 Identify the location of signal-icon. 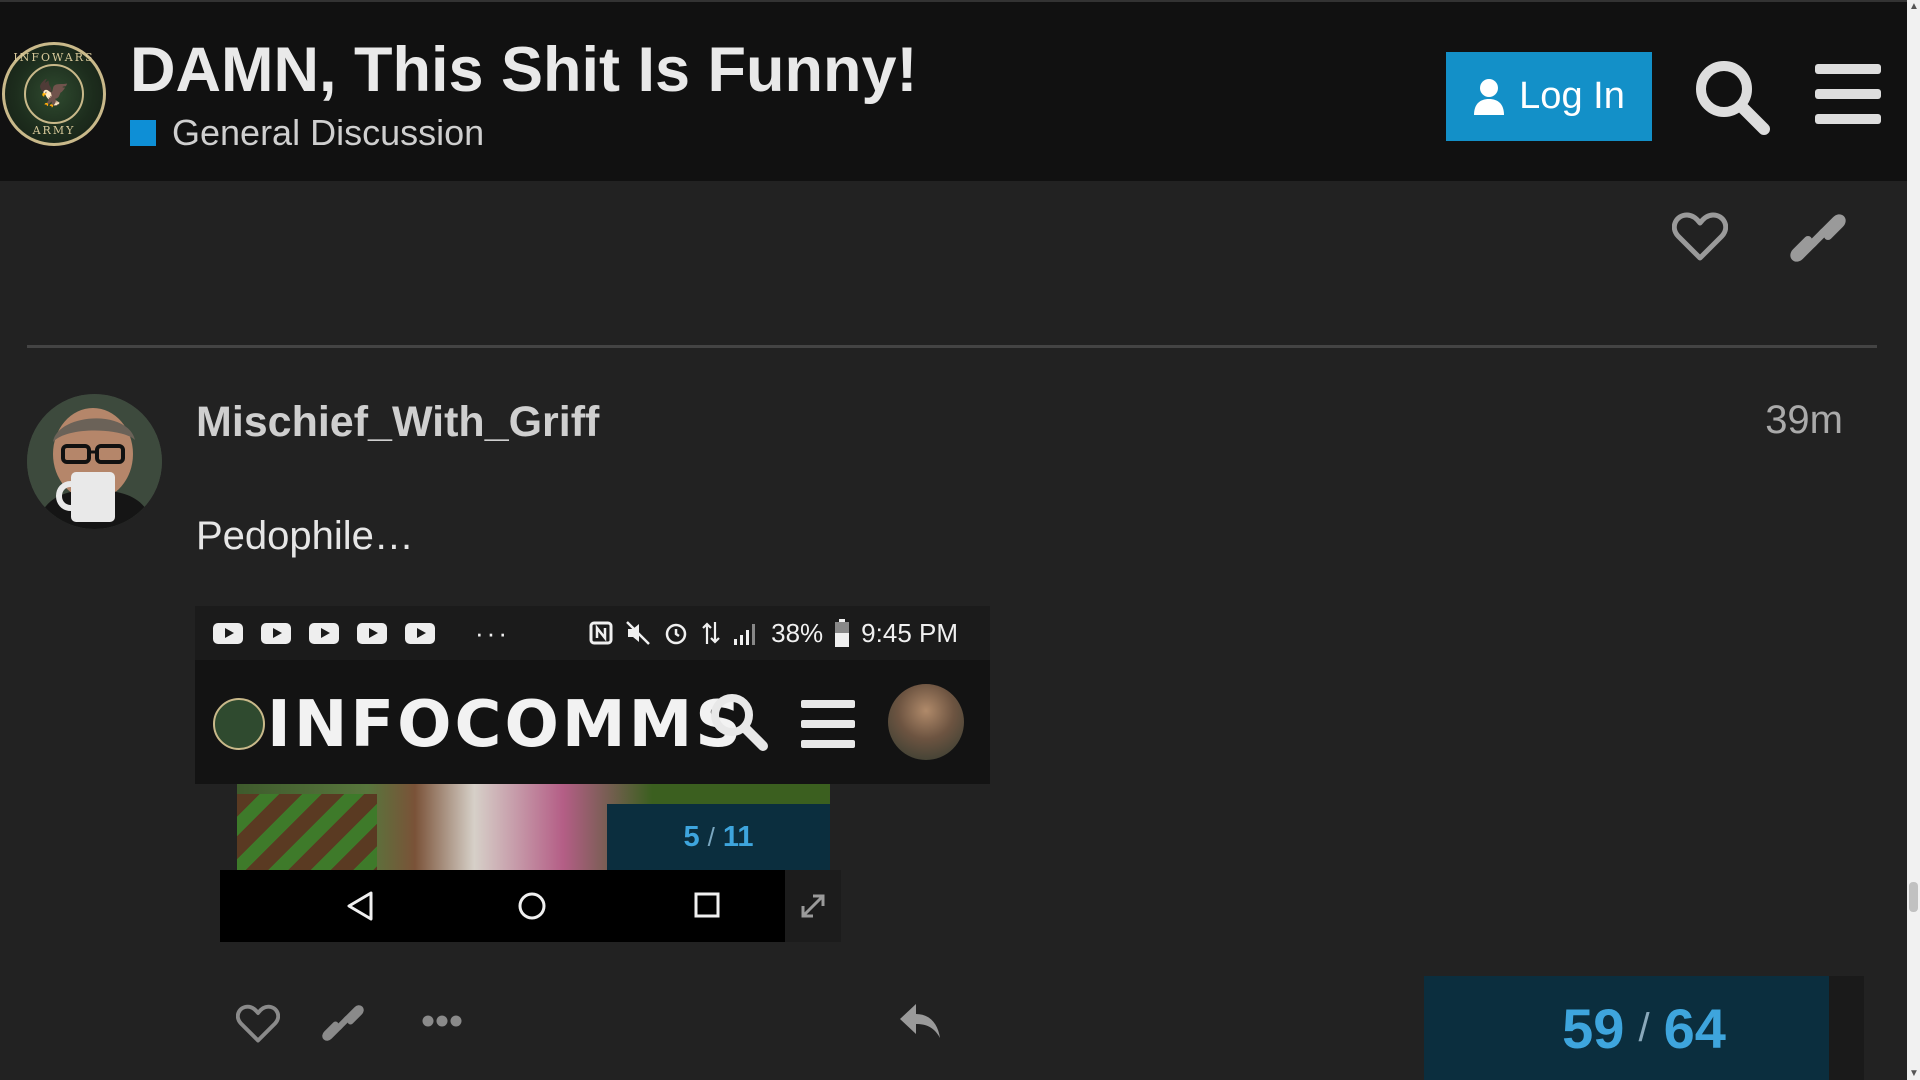
(745, 634).